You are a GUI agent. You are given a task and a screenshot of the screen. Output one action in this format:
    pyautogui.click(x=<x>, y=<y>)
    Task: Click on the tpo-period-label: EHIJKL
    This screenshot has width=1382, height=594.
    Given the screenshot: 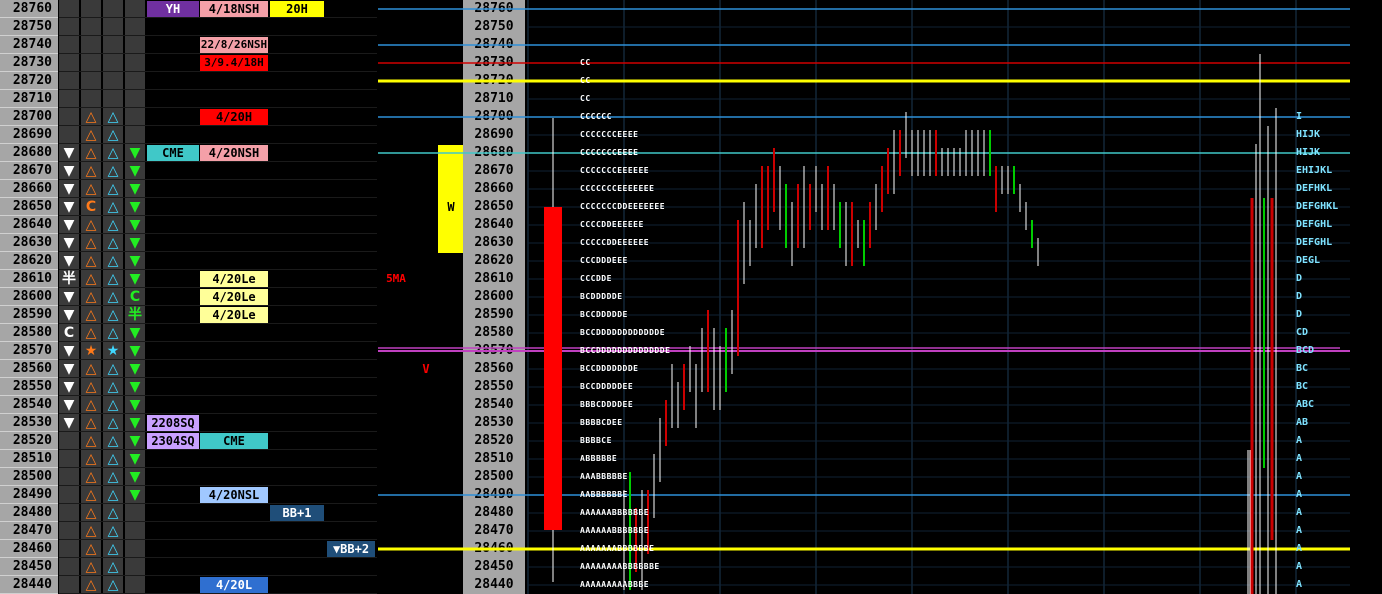 What is the action you would take?
    pyautogui.click(x=1314, y=170)
    